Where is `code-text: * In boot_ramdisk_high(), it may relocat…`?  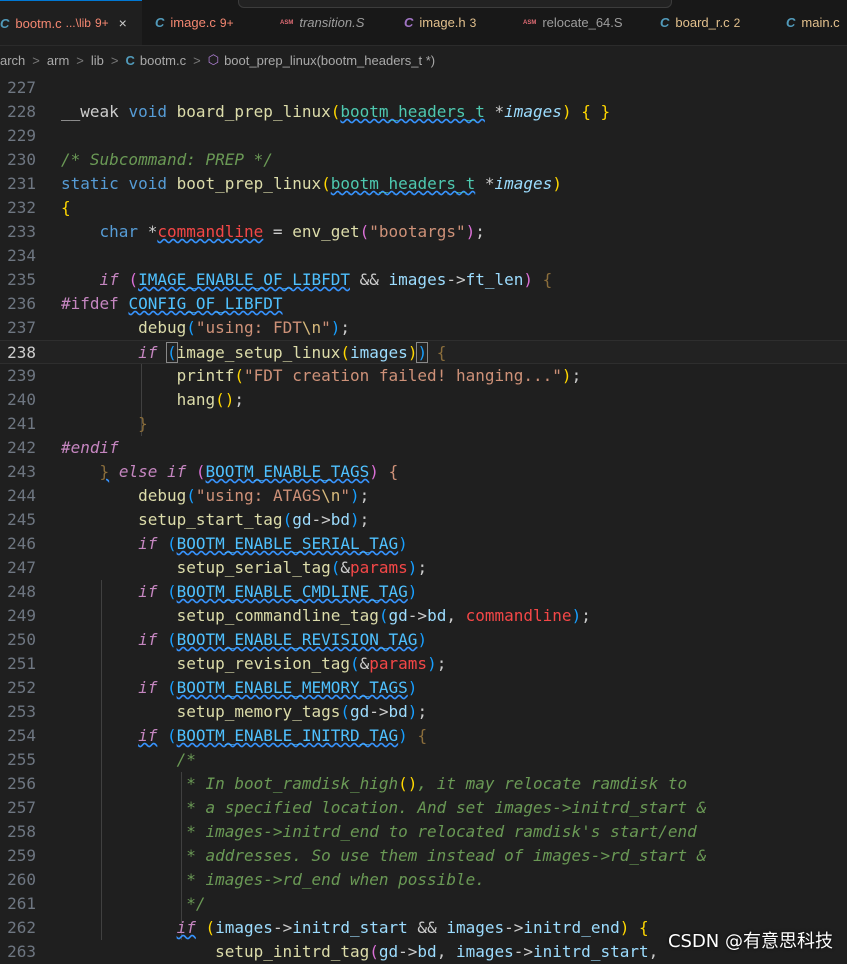 code-text: * In boot_ramdisk_high(), it may relocat… is located at coordinates (374, 784).